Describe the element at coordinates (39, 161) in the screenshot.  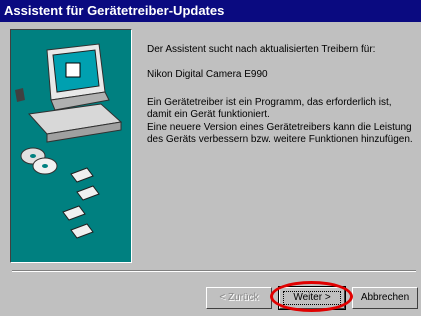
I see `cd-disc-icon` at that location.